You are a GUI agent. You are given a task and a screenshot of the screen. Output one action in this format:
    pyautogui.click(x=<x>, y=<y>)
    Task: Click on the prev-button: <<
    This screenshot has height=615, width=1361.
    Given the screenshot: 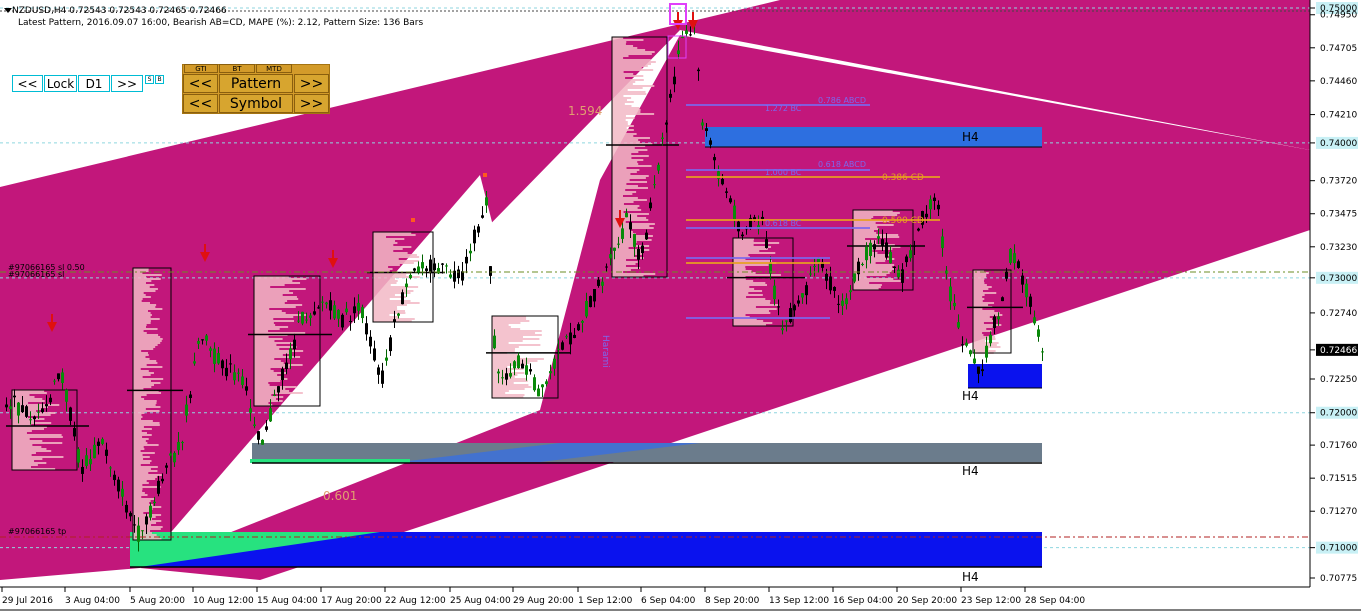 What is the action you would take?
    pyautogui.click(x=27, y=83)
    